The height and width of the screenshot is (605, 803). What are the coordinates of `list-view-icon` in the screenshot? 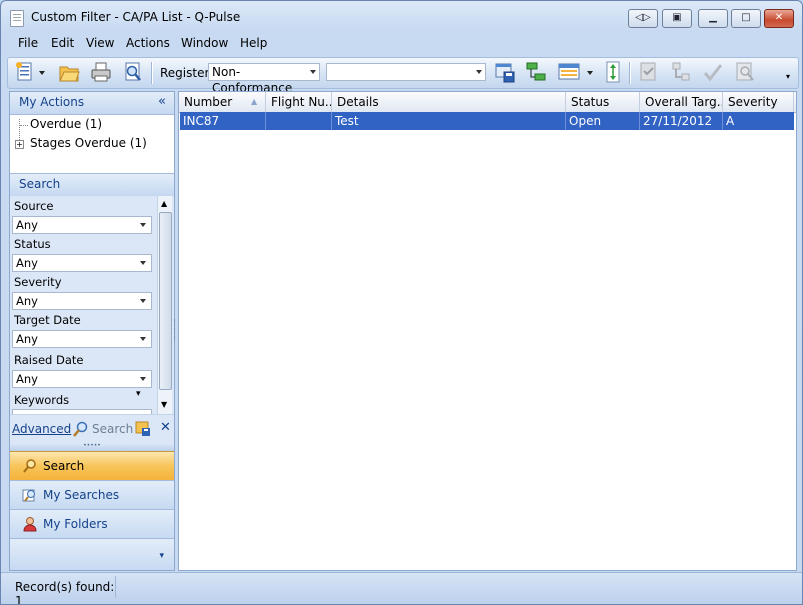 It's located at (569, 72).